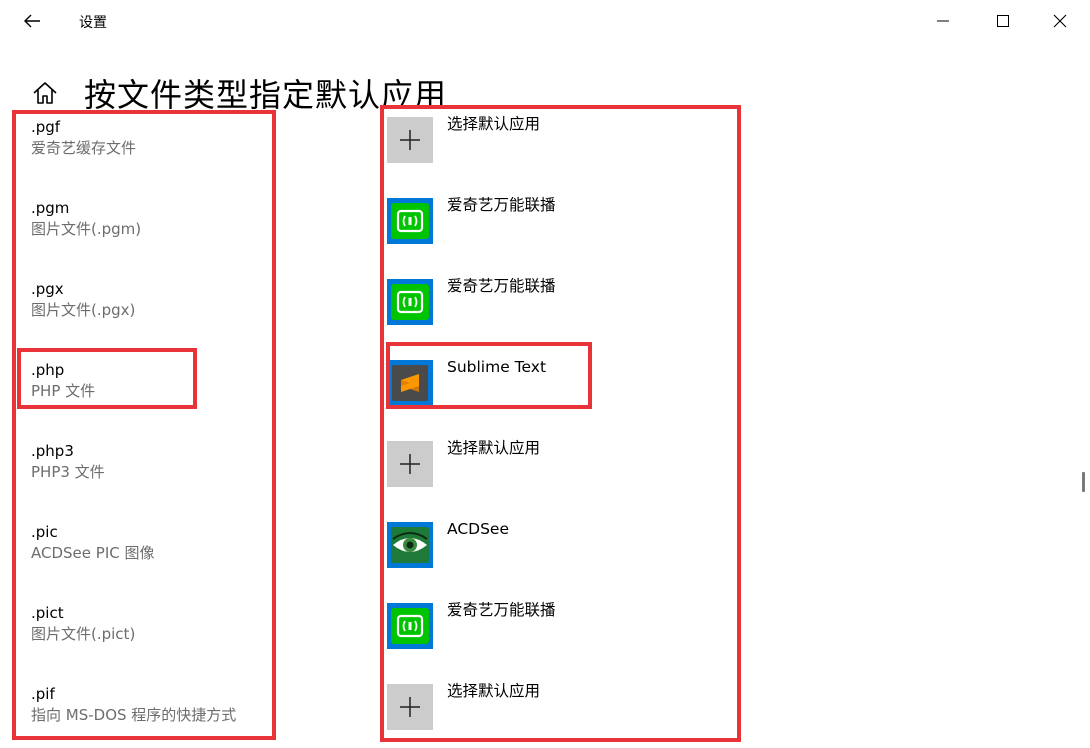  What do you see at coordinates (1083, 482) in the screenshot?
I see `scrollbar-thumb` at bounding box center [1083, 482].